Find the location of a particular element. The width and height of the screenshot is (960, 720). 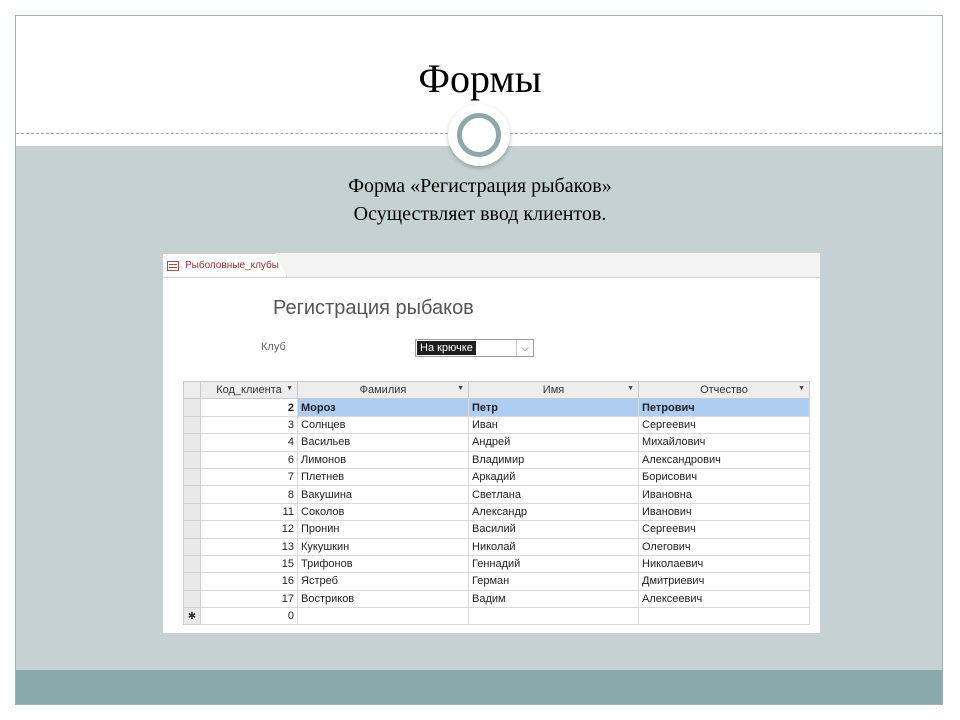

cell-middle-name: Николаевич is located at coordinates (724, 564).